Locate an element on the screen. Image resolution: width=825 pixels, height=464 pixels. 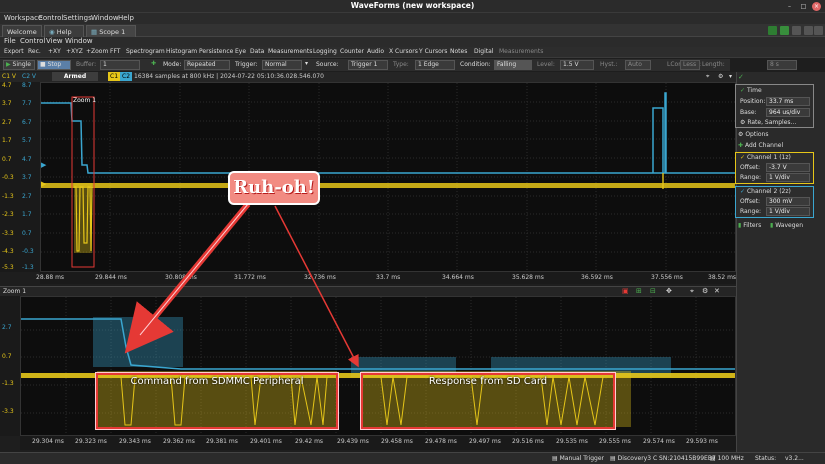
device-icon is located at coordinates (784, 30).